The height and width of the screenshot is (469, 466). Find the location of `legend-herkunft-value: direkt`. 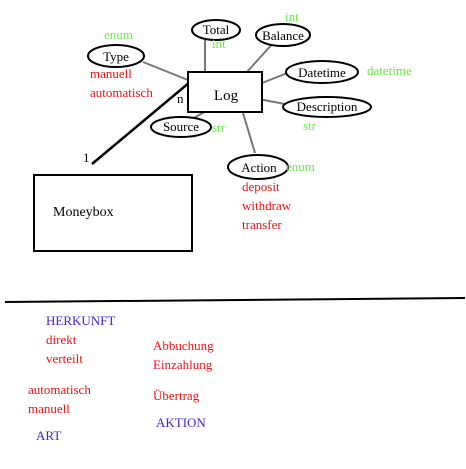

legend-herkunft-value: direkt is located at coordinates (61, 339).